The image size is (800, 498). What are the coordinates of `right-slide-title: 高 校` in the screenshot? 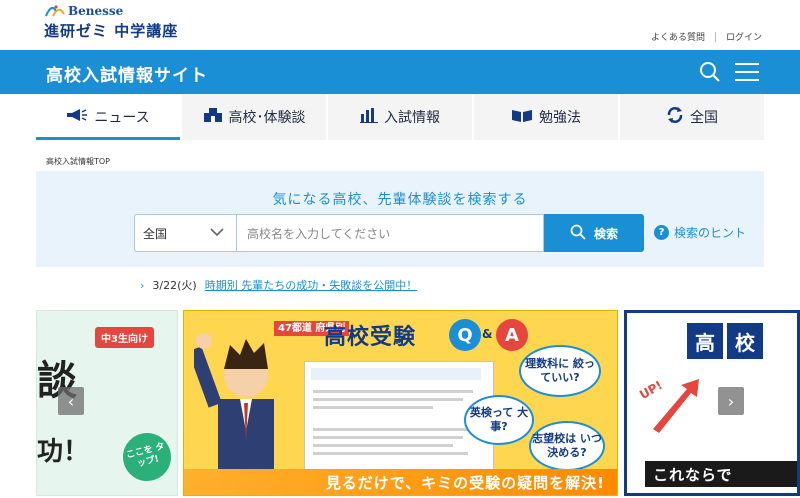 It's located at (725, 341).